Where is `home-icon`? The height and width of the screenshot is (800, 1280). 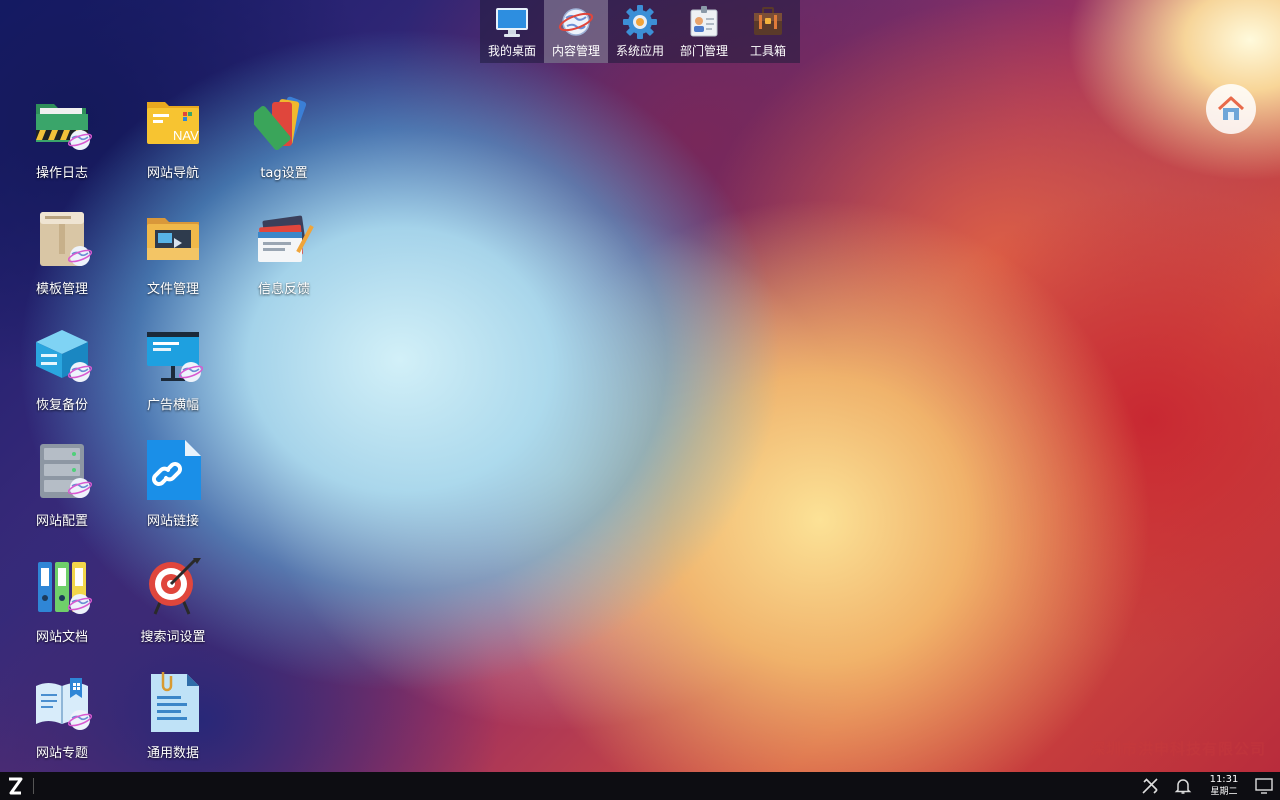
home-icon is located at coordinates (1231, 108).